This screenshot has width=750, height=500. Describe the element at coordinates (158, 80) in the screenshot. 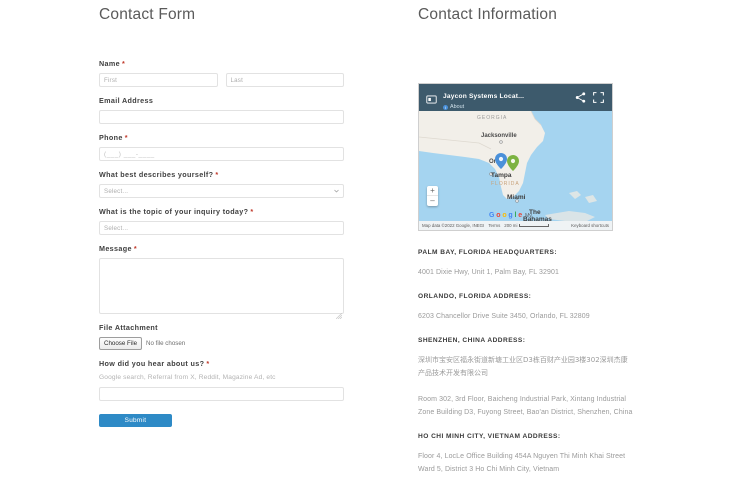

I see `first-name-input: First` at that location.